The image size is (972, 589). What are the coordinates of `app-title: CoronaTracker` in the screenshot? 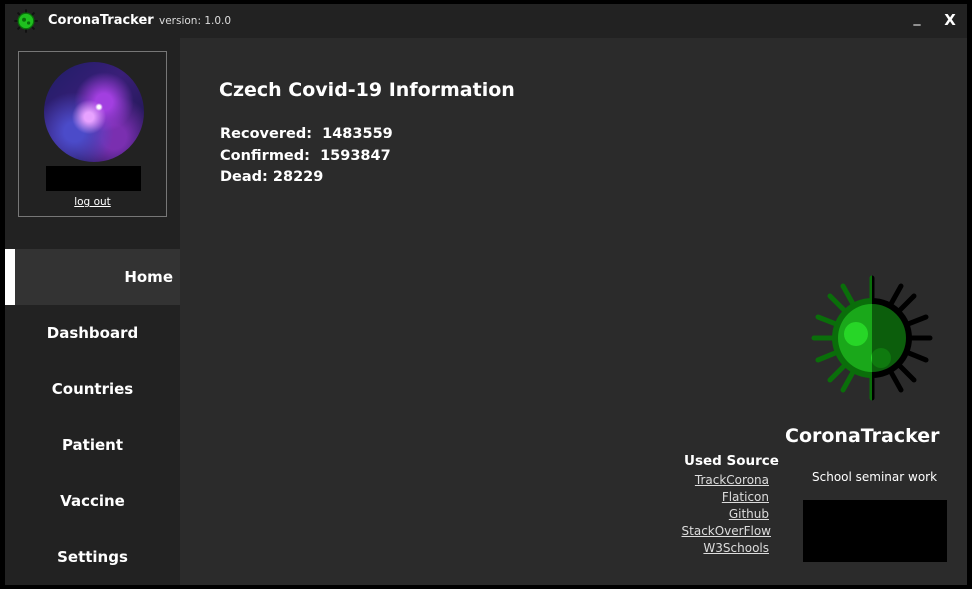 It's located at (101, 20).